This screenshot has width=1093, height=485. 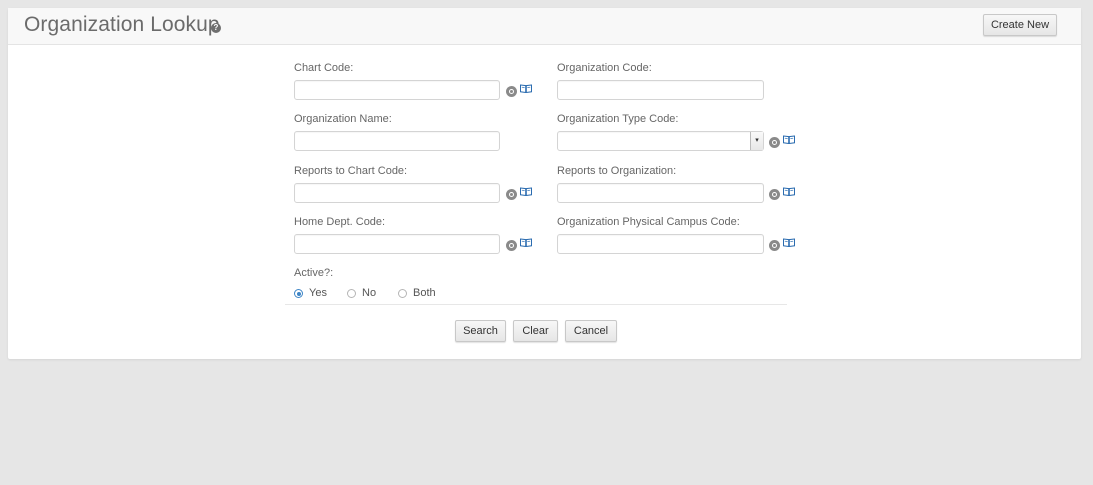 I want to click on active-label: Active?:, so click(x=314, y=273).